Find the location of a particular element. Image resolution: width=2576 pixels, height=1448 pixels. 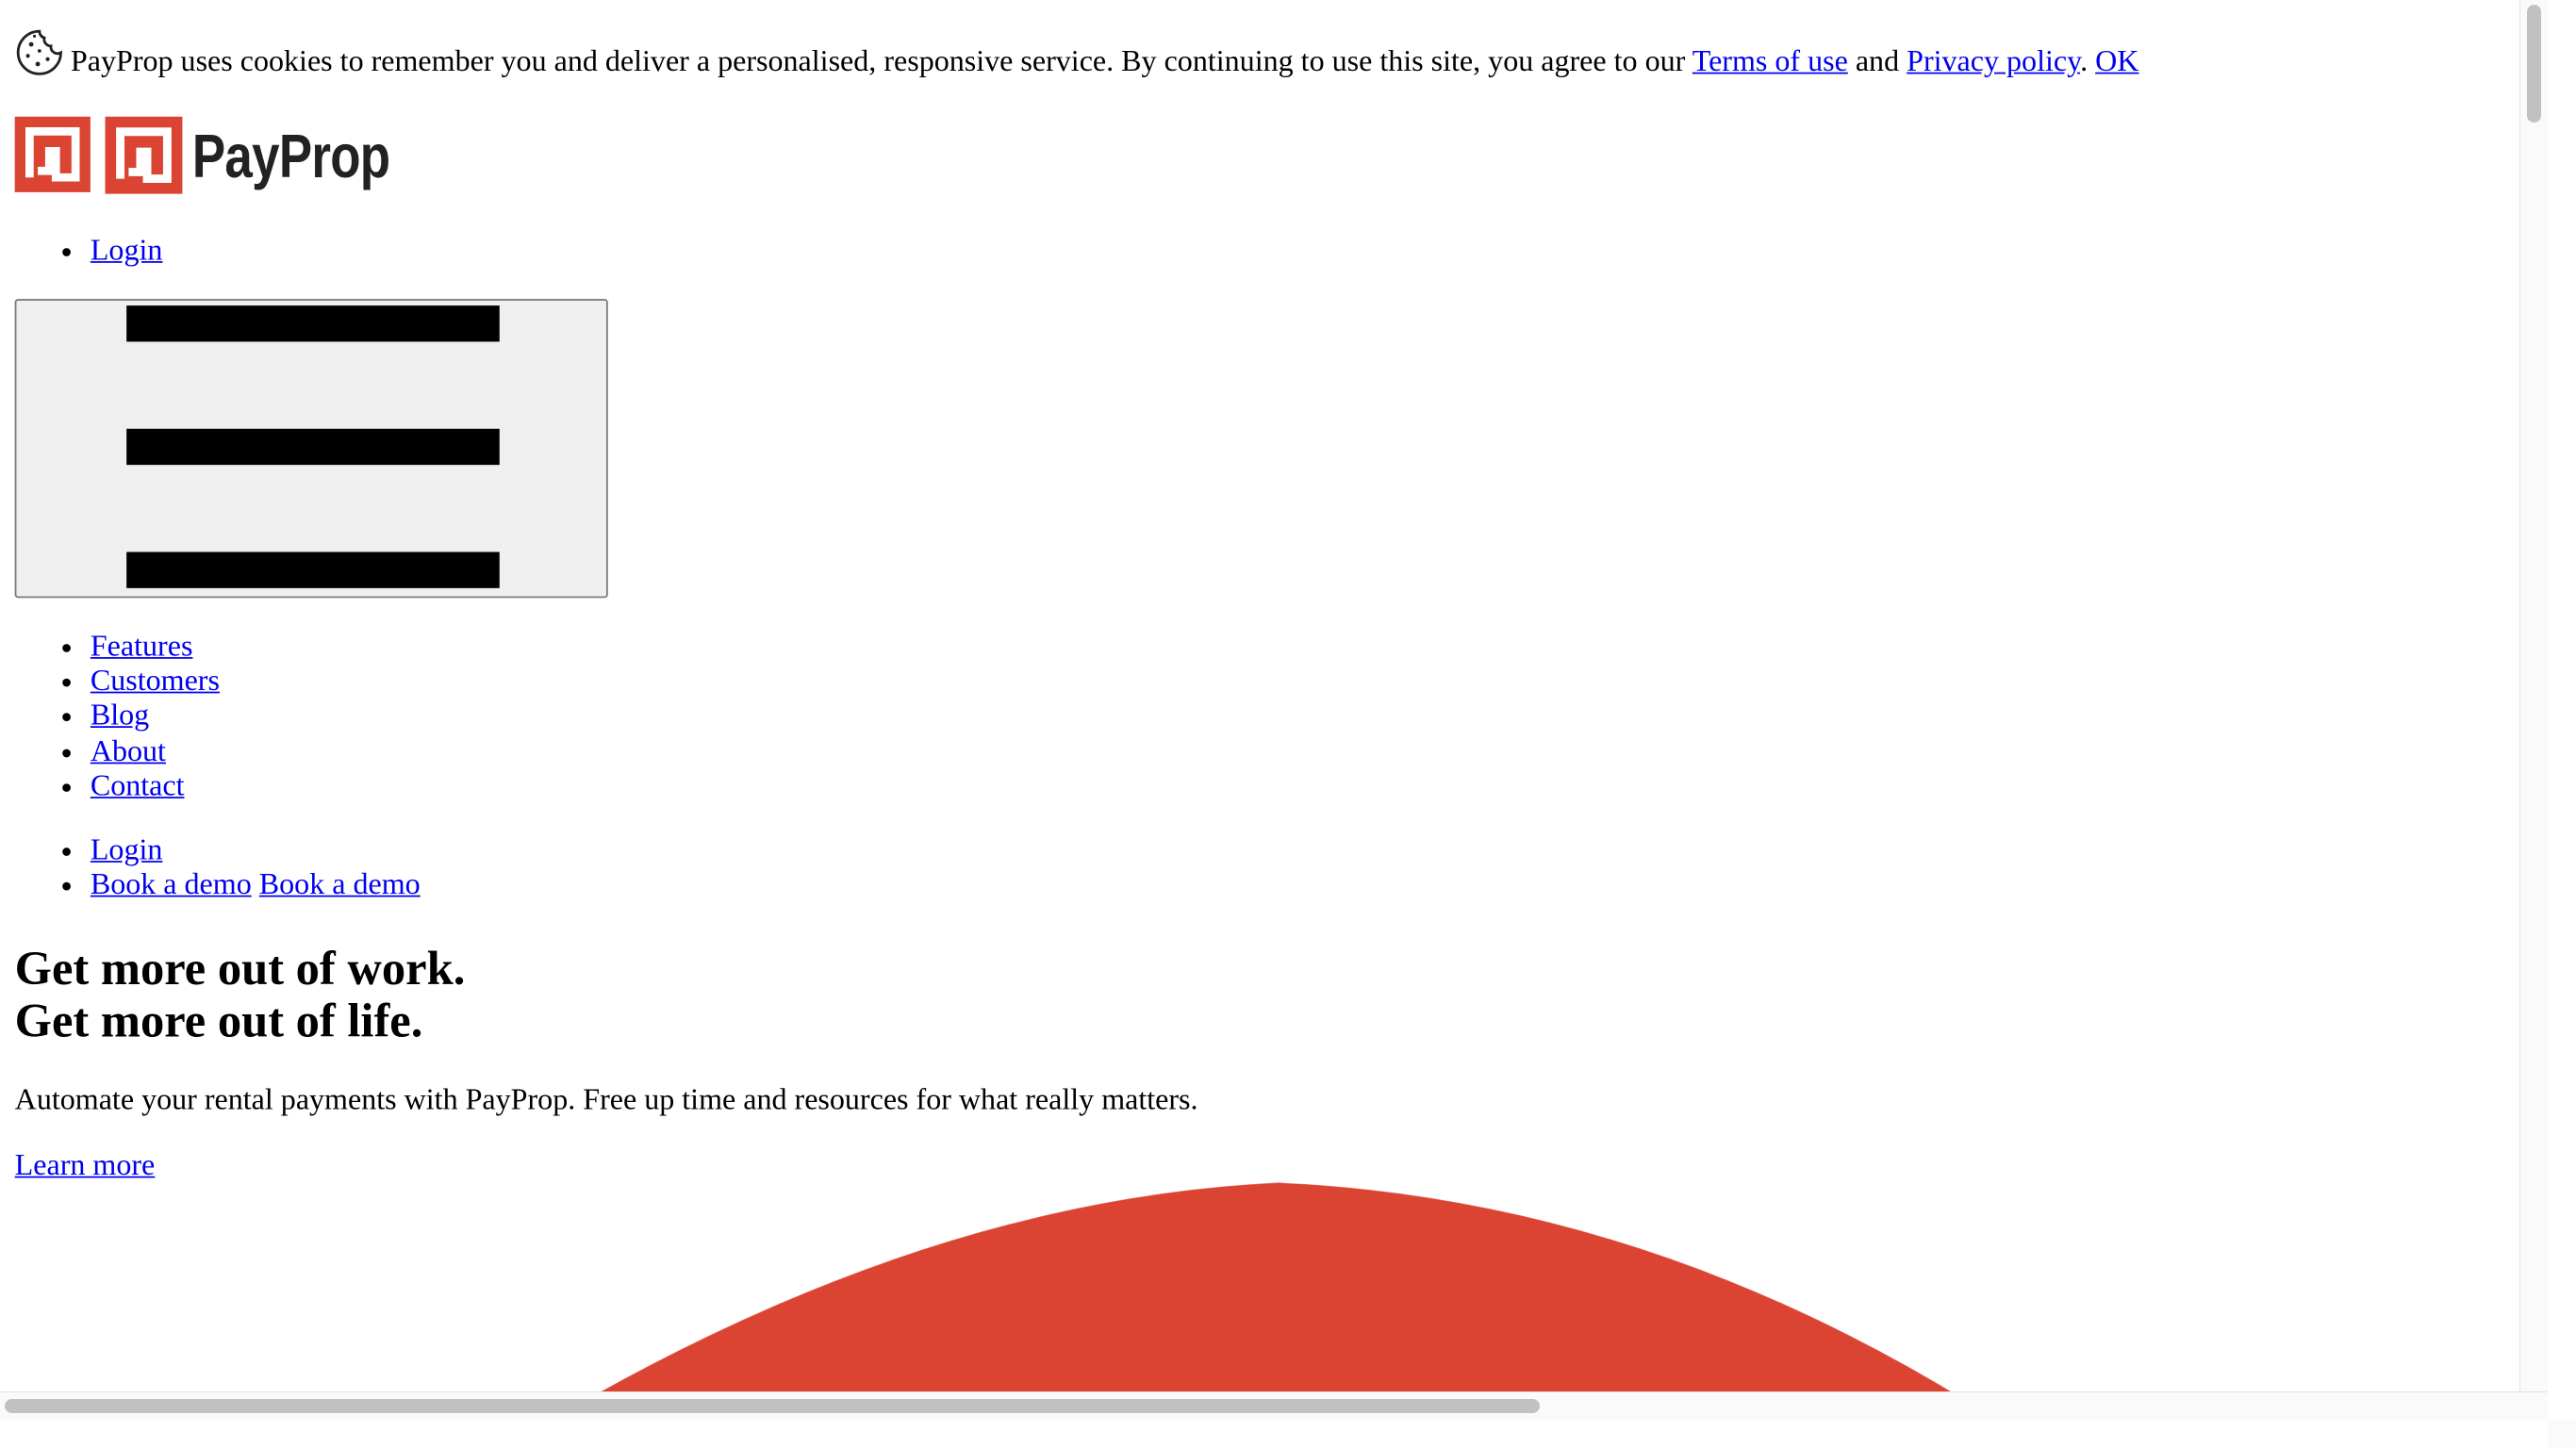

logo-wordmark: PayProp is located at coordinates (290, 157).